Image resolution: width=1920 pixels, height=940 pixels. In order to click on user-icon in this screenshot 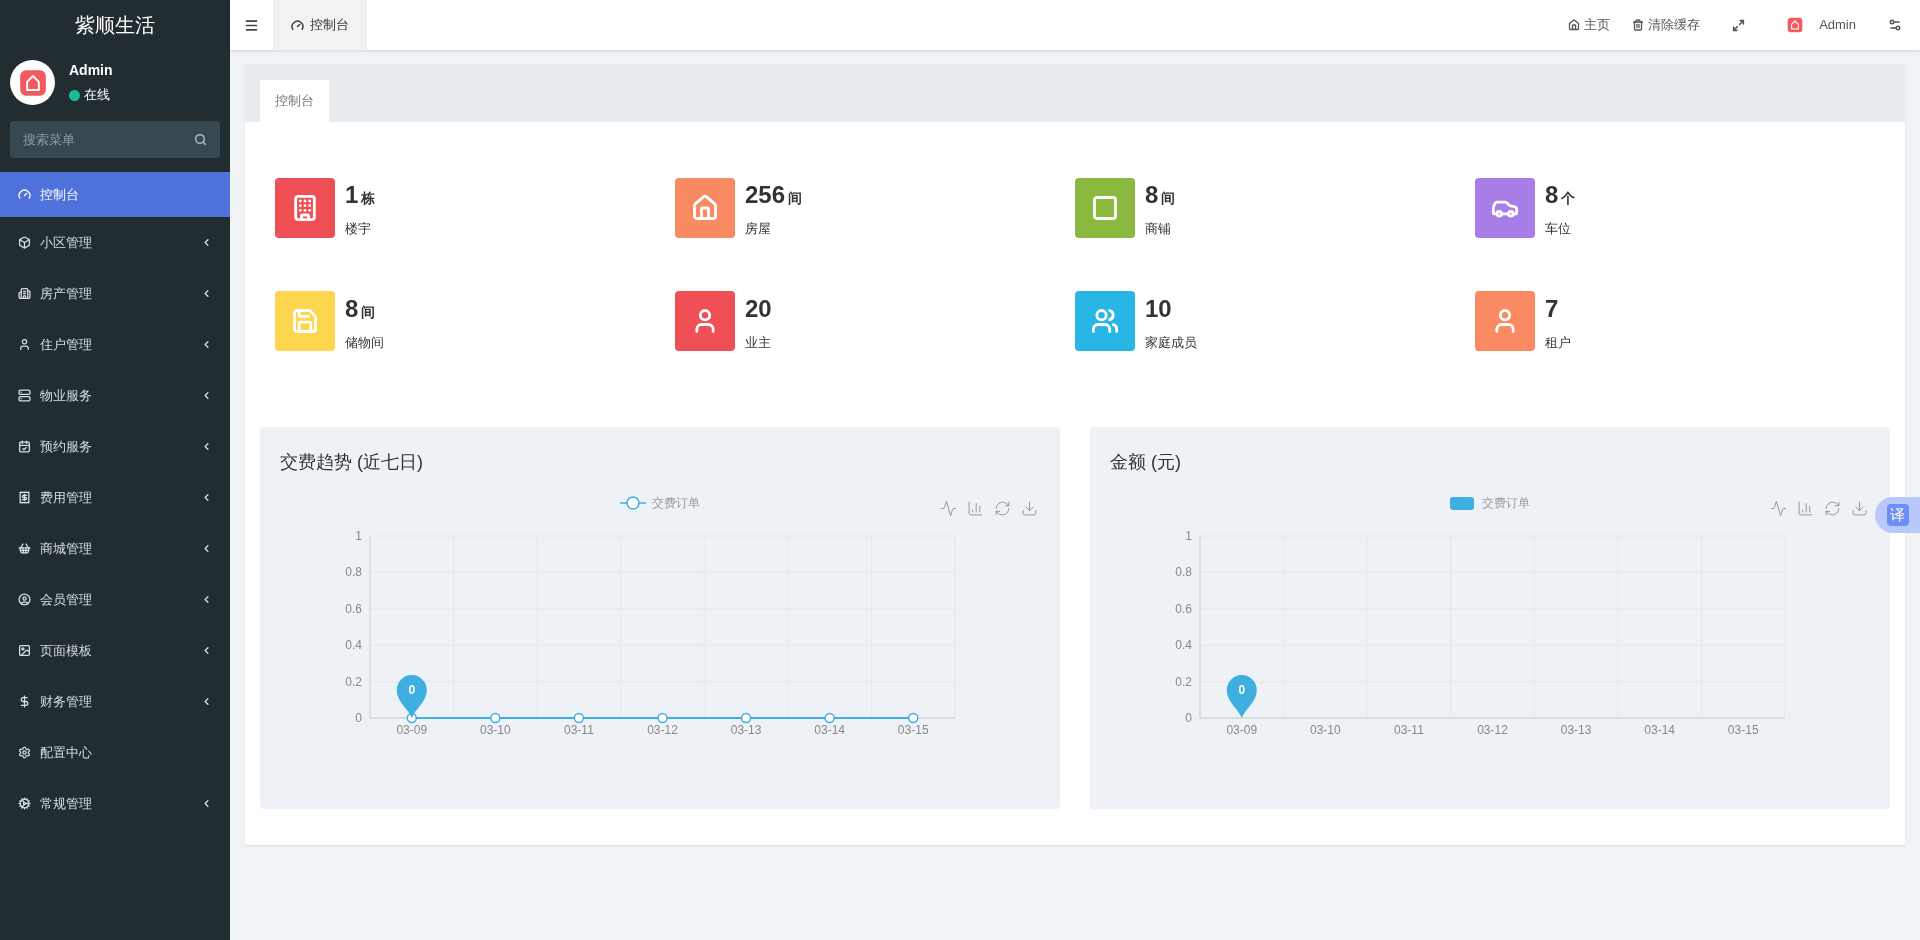, I will do `click(24, 344)`.